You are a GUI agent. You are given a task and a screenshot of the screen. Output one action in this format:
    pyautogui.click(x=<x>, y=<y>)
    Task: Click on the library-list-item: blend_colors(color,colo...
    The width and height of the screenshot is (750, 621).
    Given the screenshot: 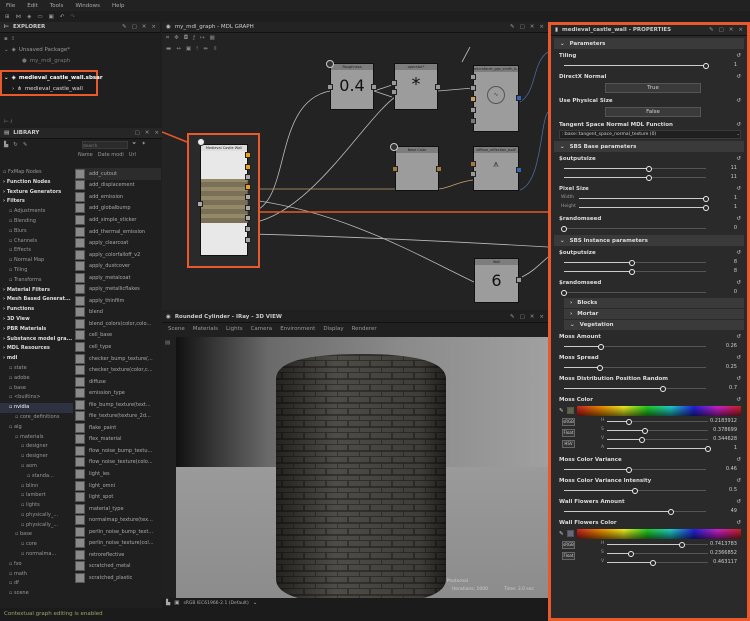 What is the action you would take?
    pyautogui.click(x=118, y=324)
    